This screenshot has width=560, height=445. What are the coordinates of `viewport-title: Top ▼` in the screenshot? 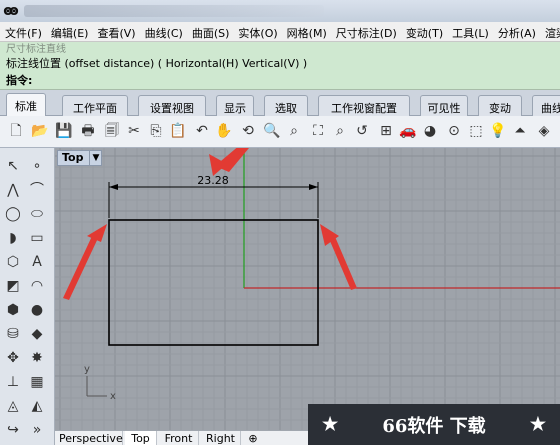 It's located at (80, 158).